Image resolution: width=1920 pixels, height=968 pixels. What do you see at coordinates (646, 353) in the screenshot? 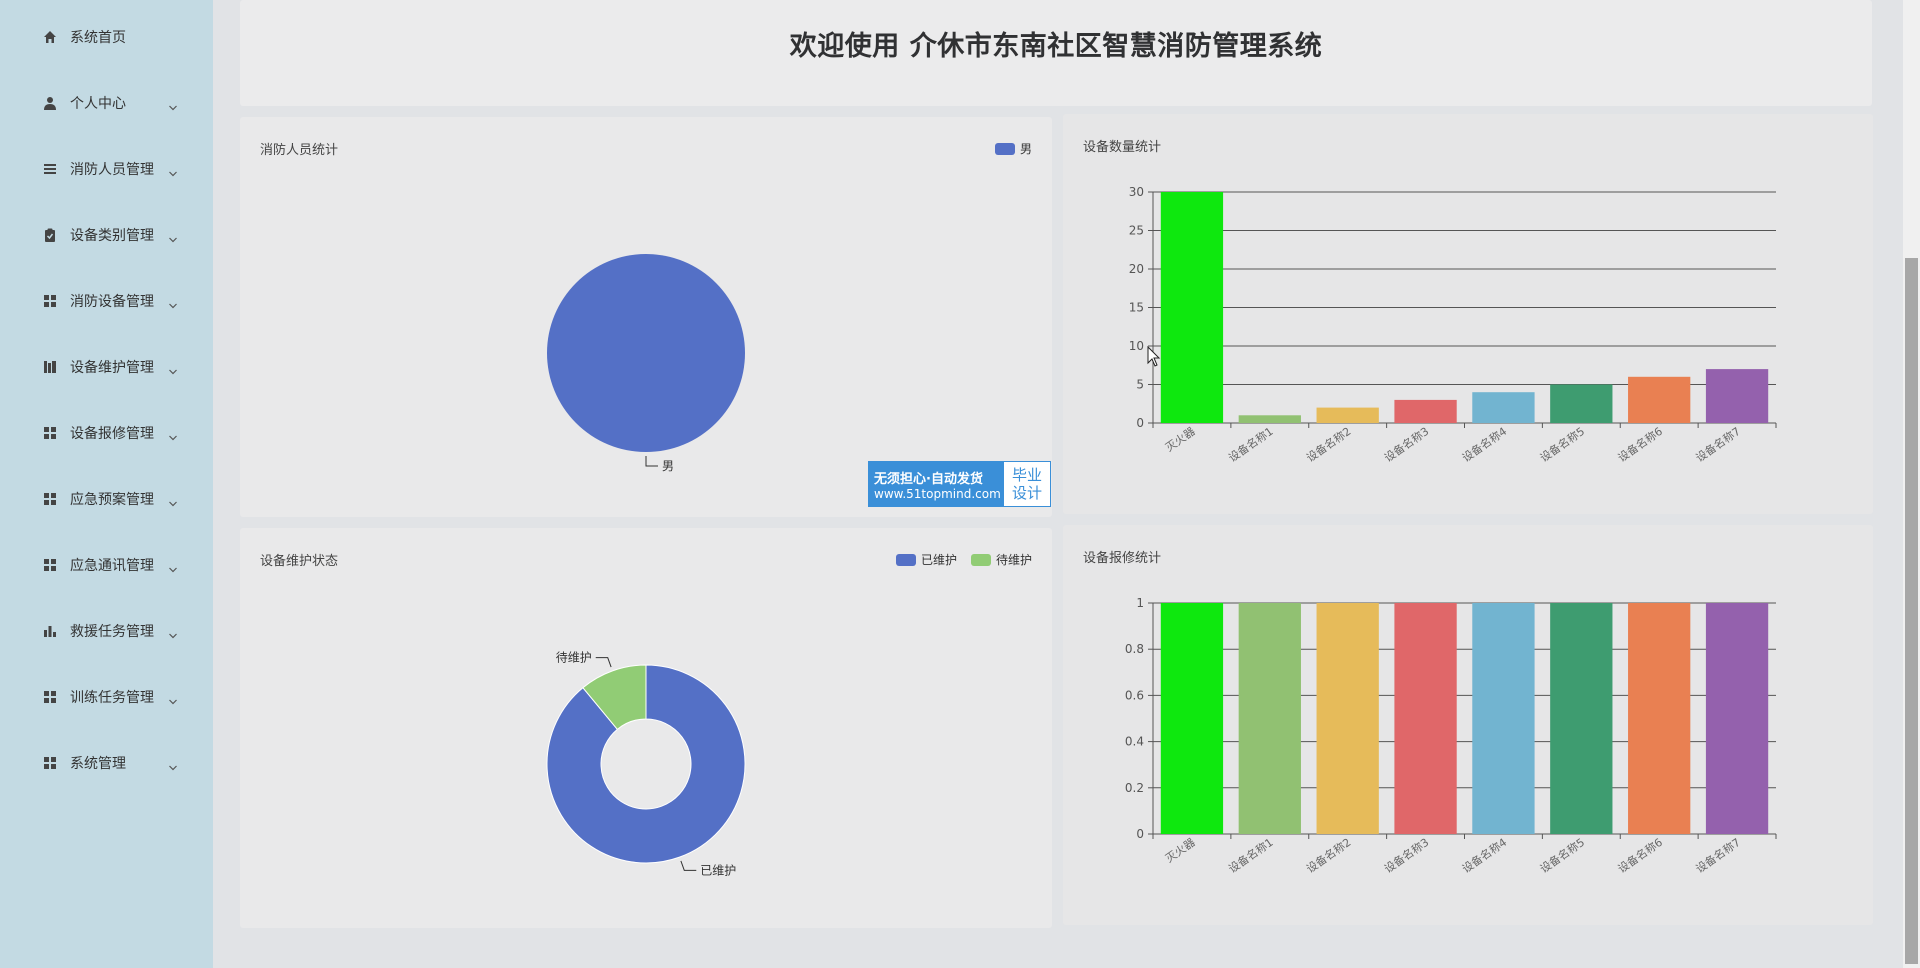
I see `pie-slice` at bounding box center [646, 353].